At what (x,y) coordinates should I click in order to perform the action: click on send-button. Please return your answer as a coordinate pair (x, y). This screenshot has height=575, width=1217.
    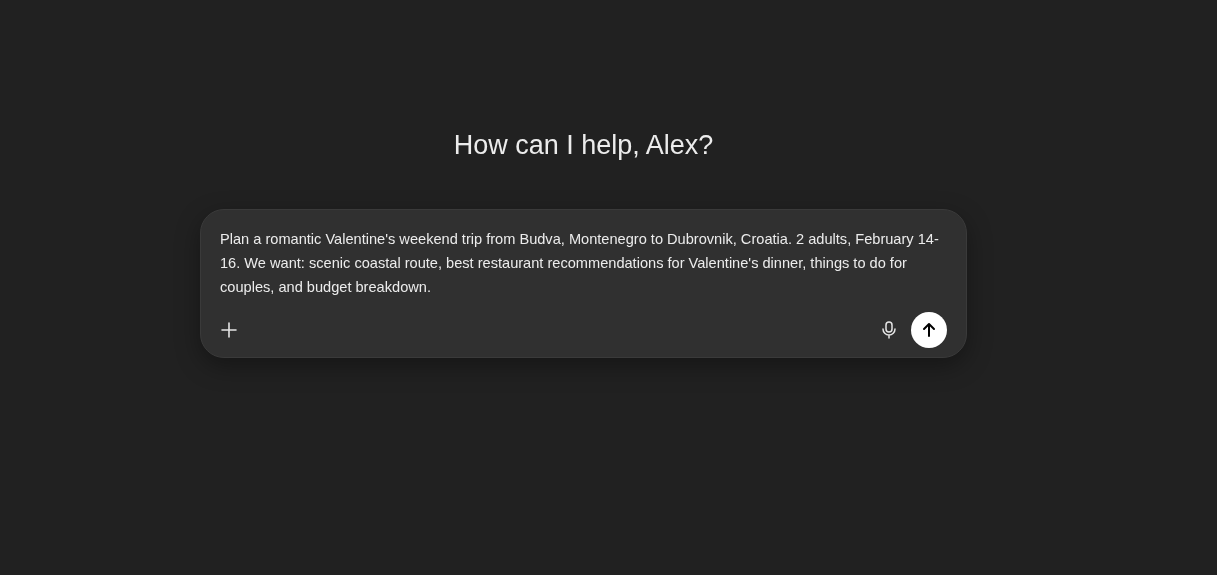
    Looking at the image, I should click on (929, 330).